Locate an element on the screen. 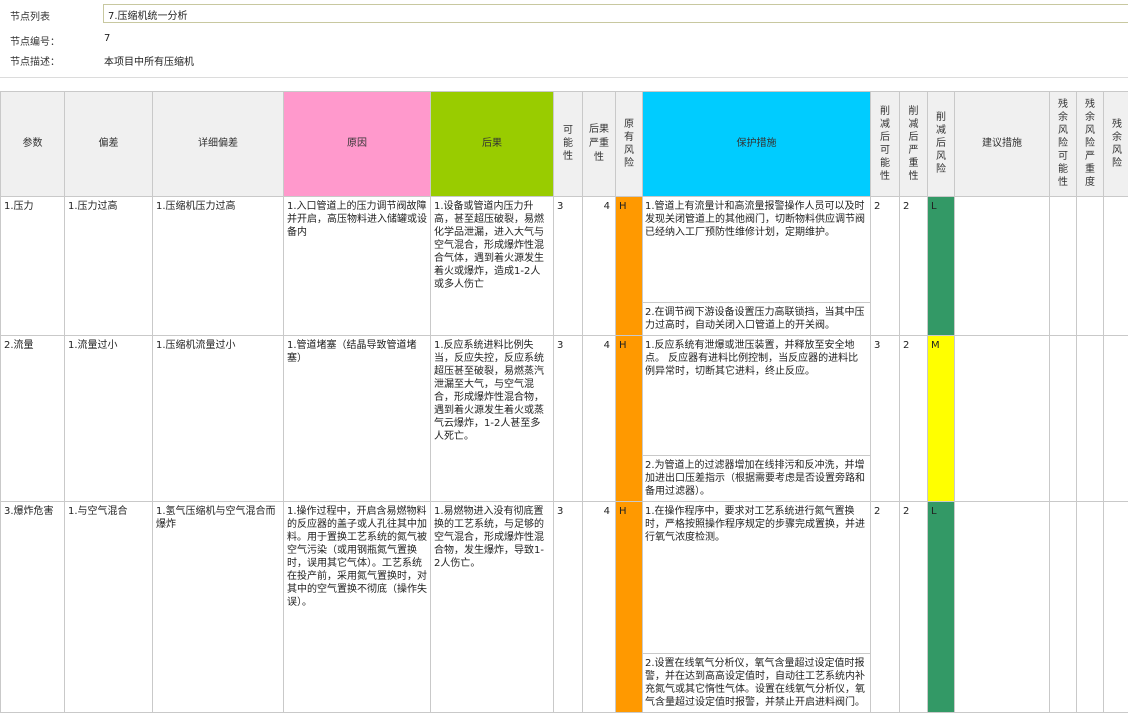 The image size is (1128, 713). cell-param: 2.流量 is located at coordinates (33, 419).